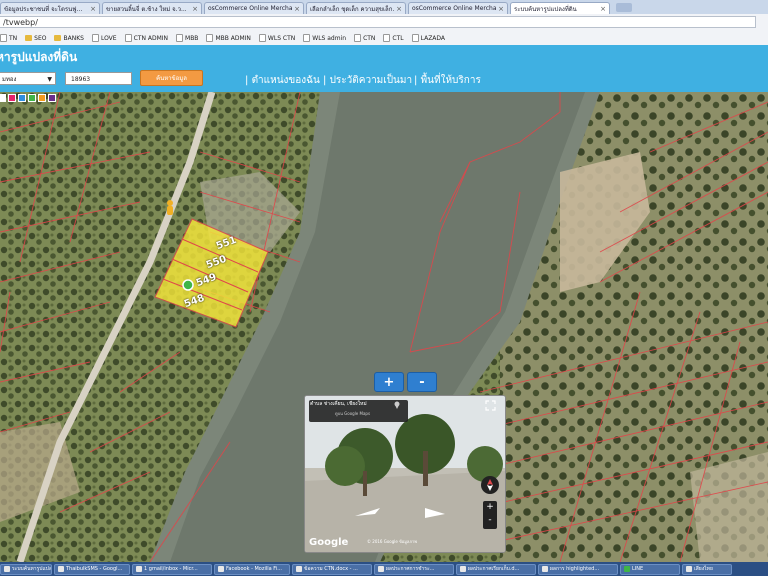  Describe the element at coordinates (397, 405) in the screenshot. I see `location-pin-icon` at that location.